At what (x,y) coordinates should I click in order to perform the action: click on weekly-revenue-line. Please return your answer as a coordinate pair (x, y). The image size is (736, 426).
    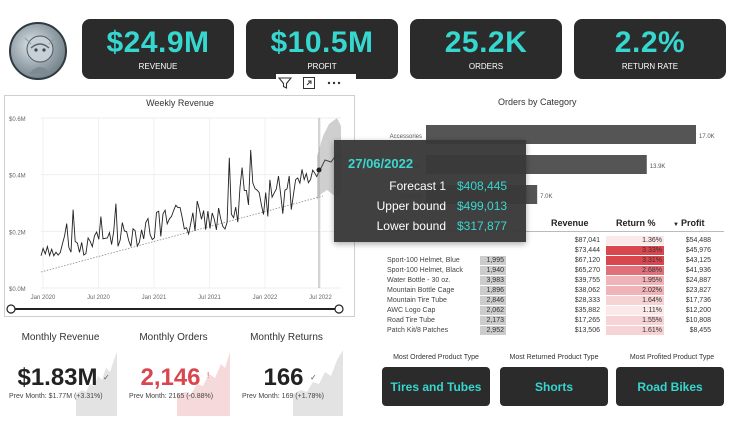
    Looking at the image, I should click on (179, 203).